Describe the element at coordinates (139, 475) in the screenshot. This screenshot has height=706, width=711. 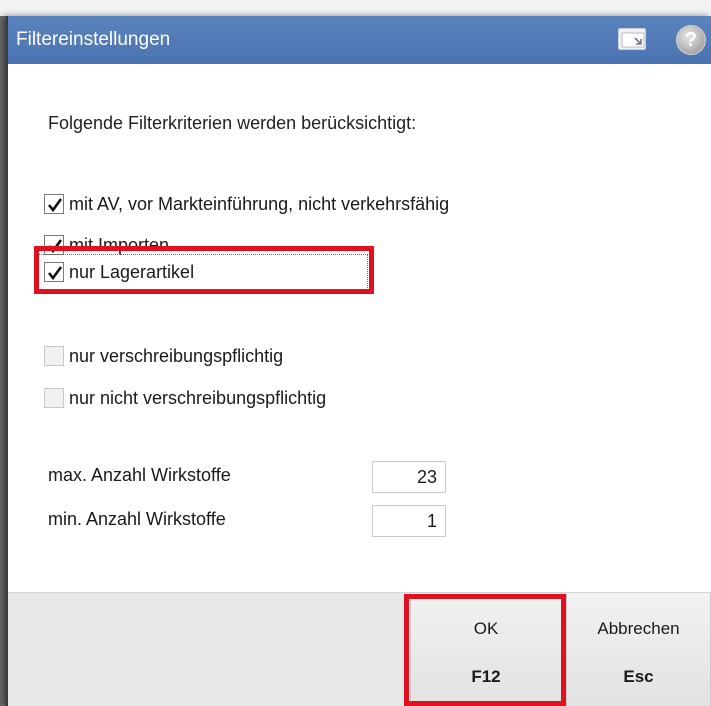
I see `max-wirkstoffe-label: max. Anzahl Wirkstoffe` at that location.